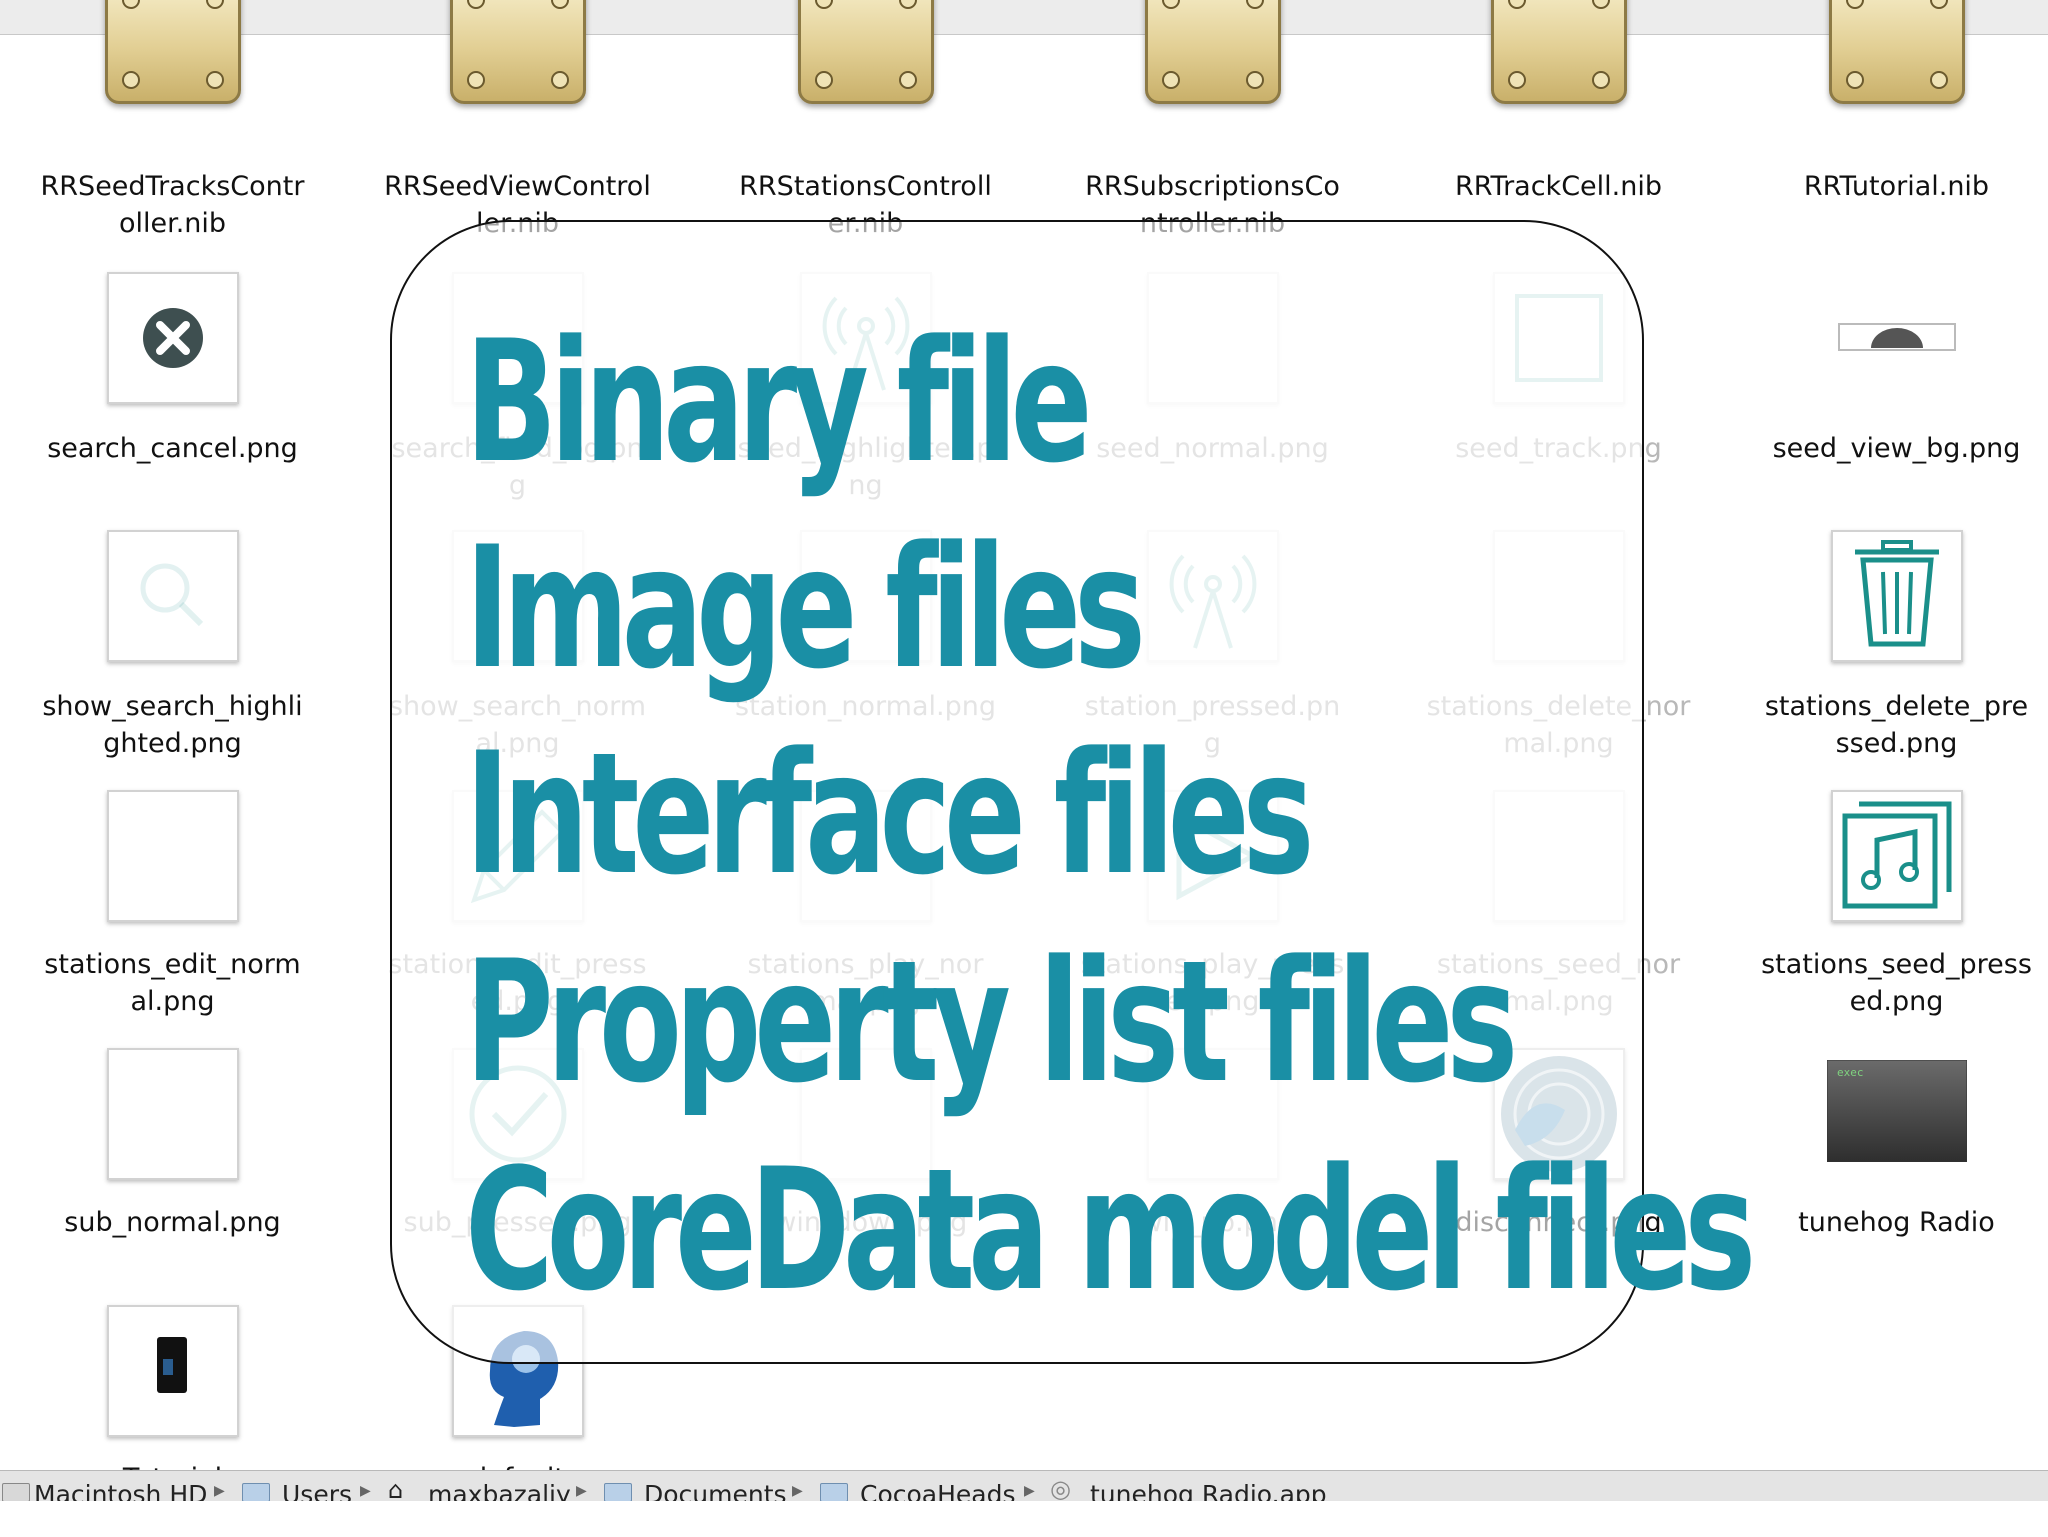  What do you see at coordinates (938, 1490) in the screenshot?
I see `path-item-cocoaheads: CocoaHeads` at bounding box center [938, 1490].